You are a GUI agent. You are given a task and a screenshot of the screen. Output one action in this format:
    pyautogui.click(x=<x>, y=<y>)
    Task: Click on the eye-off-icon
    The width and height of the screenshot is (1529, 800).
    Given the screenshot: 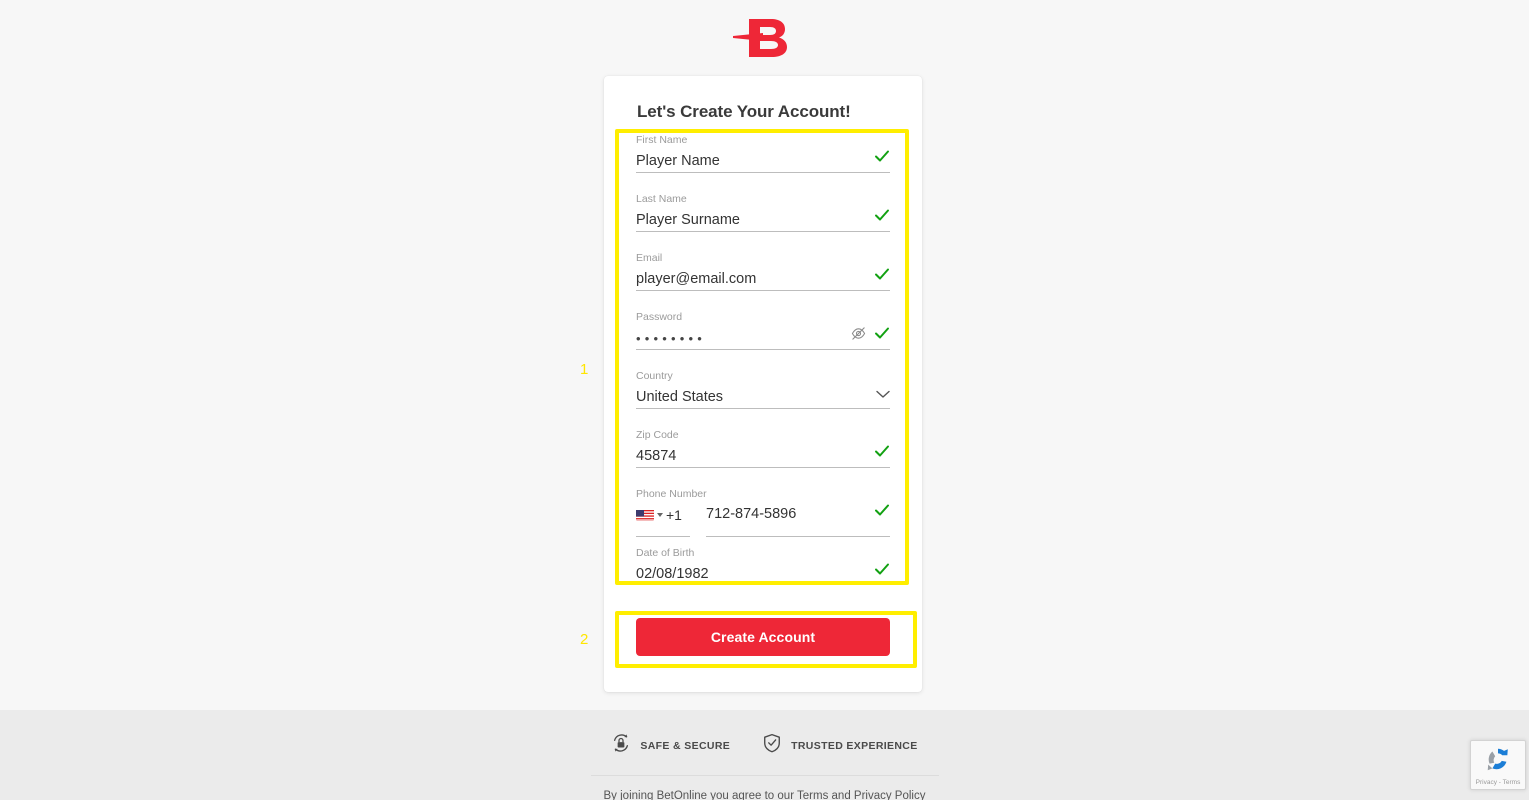 What is the action you would take?
    pyautogui.click(x=858, y=333)
    